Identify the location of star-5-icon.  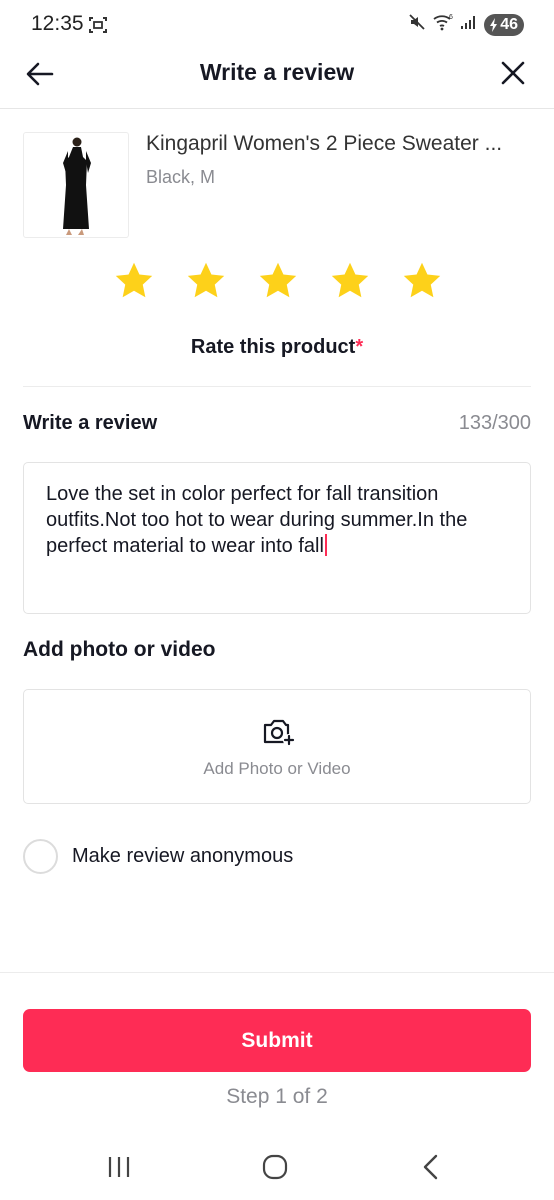
(422, 281).